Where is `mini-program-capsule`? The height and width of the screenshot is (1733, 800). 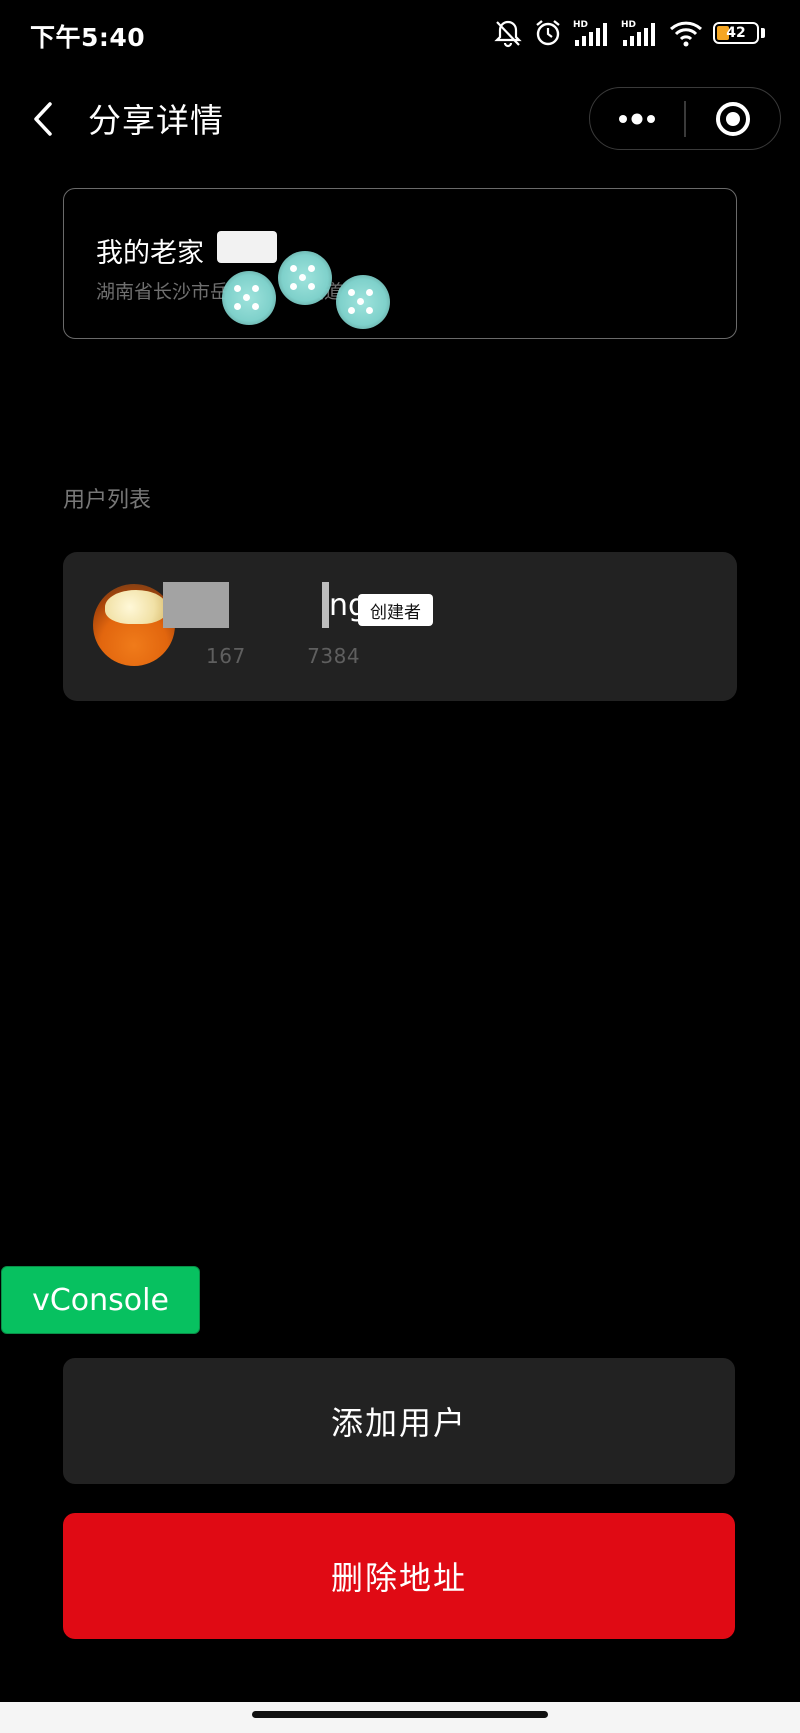 mini-program-capsule is located at coordinates (685, 118).